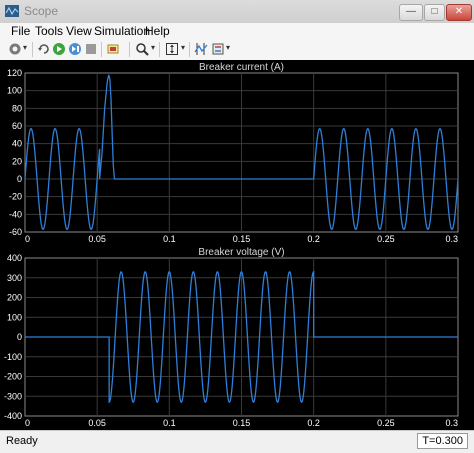 The width and height of the screenshot is (474, 453). Describe the element at coordinates (241, 67) in the screenshot. I see `plot-title: Breaker current (A)` at that location.